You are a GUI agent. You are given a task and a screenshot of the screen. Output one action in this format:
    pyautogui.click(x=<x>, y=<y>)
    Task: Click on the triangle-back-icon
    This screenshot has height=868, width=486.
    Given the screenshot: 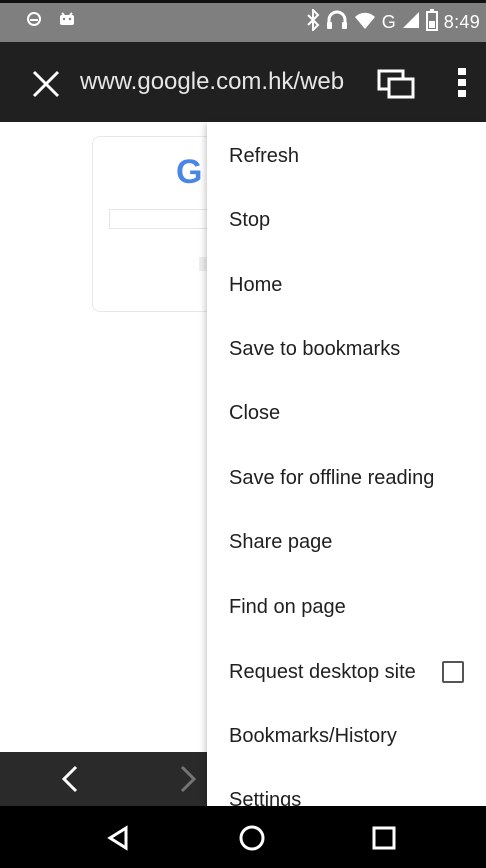 What is the action you would take?
    pyautogui.click(x=117, y=838)
    